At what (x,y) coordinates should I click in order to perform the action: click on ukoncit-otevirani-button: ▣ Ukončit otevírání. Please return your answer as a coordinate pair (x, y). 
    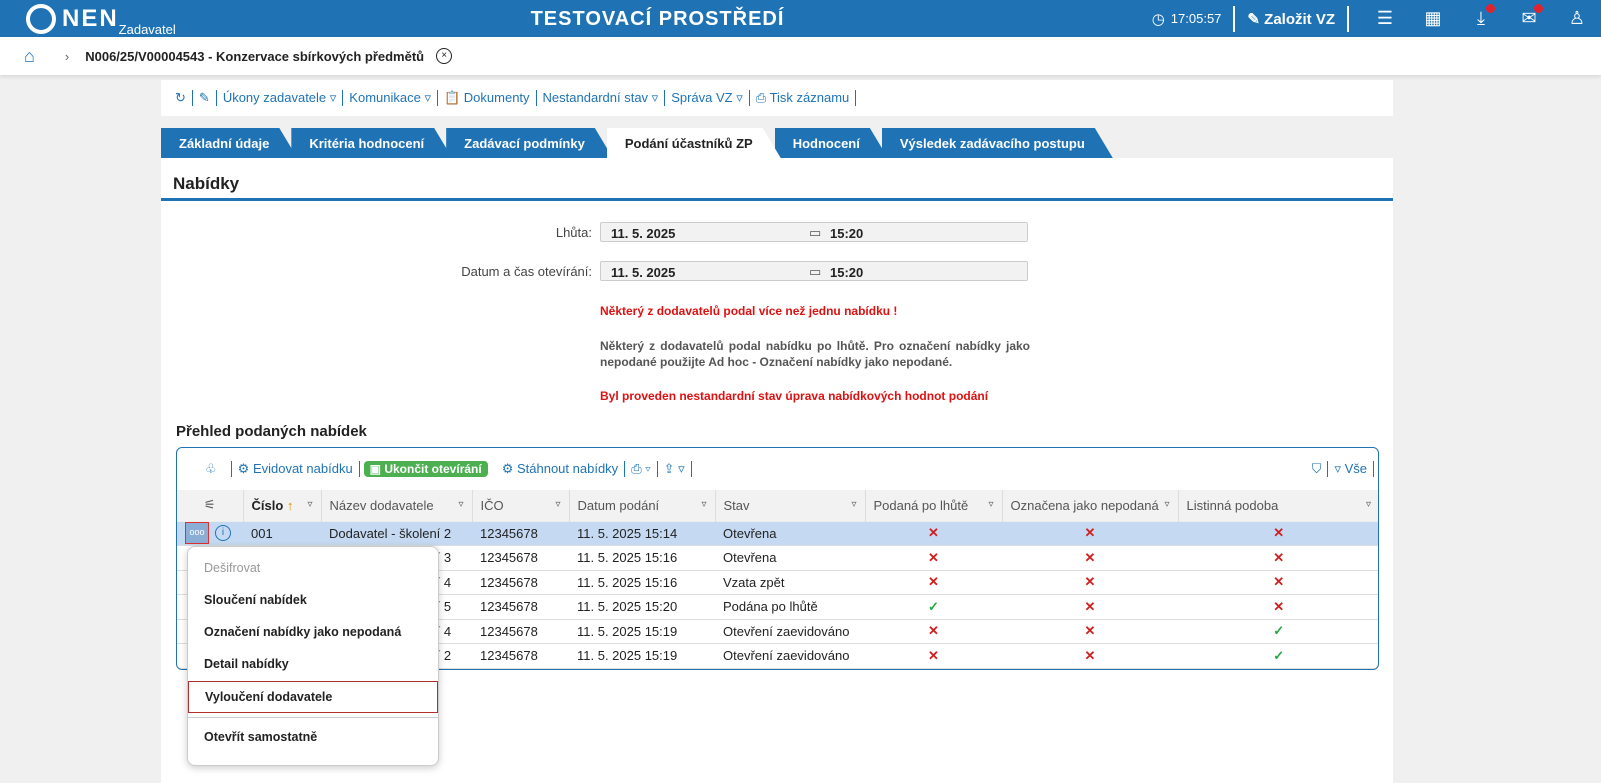
    Looking at the image, I should click on (425, 469).